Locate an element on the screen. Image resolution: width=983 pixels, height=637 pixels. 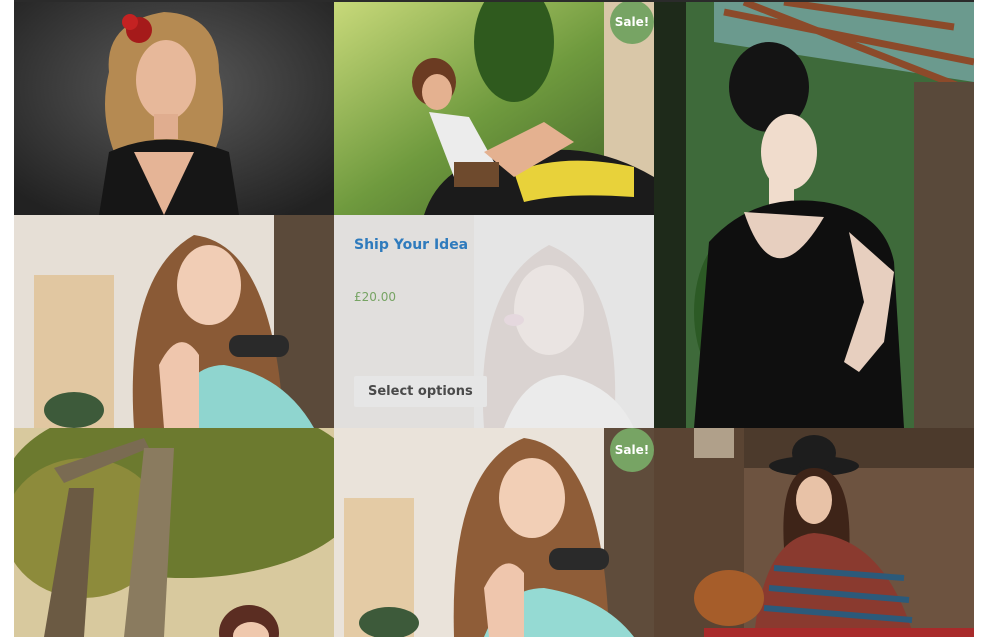
woman-red-flower-portrait-photo is located at coordinates (174, 108).